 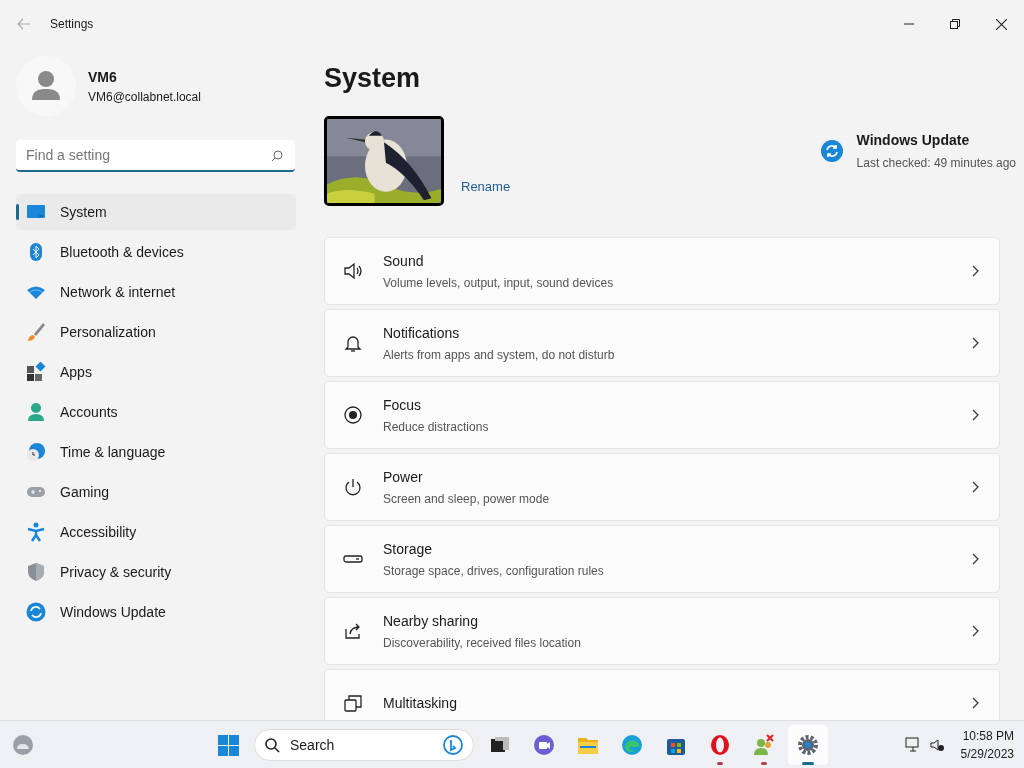 What do you see at coordinates (936, 140) in the screenshot?
I see `update-title: Windows Update` at bounding box center [936, 140].